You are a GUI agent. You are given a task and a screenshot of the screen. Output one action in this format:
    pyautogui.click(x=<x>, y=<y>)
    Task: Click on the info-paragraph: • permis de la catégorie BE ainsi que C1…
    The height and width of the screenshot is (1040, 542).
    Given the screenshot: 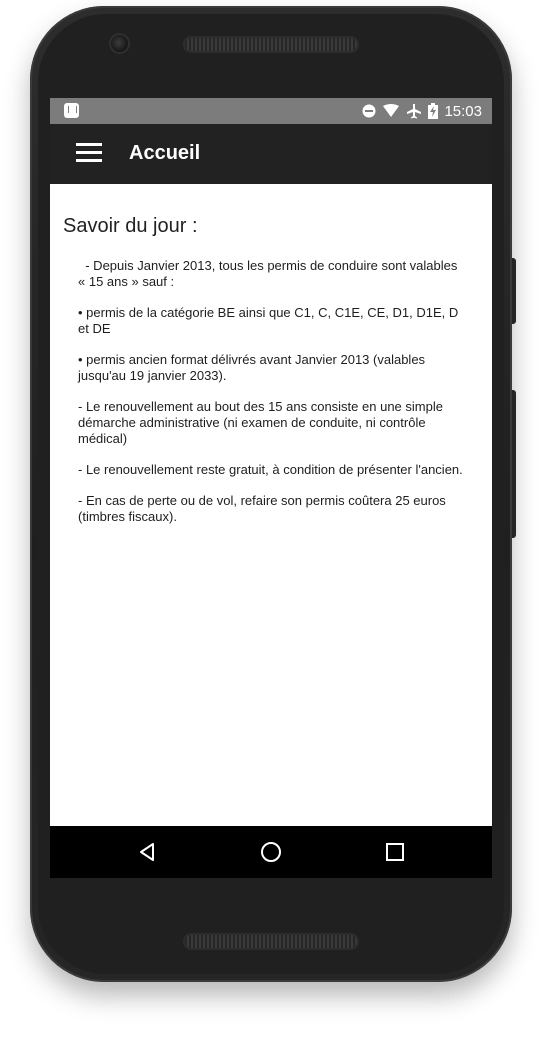 What is the action you would take?
    pyautogui.click(x=270, y=320)
    